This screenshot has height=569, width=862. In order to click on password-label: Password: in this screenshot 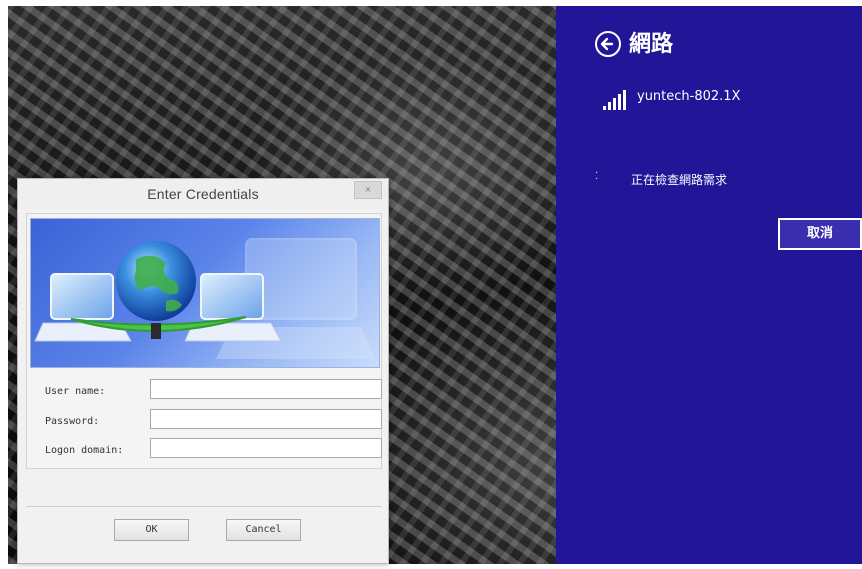, I will do `click(72, 421)`.